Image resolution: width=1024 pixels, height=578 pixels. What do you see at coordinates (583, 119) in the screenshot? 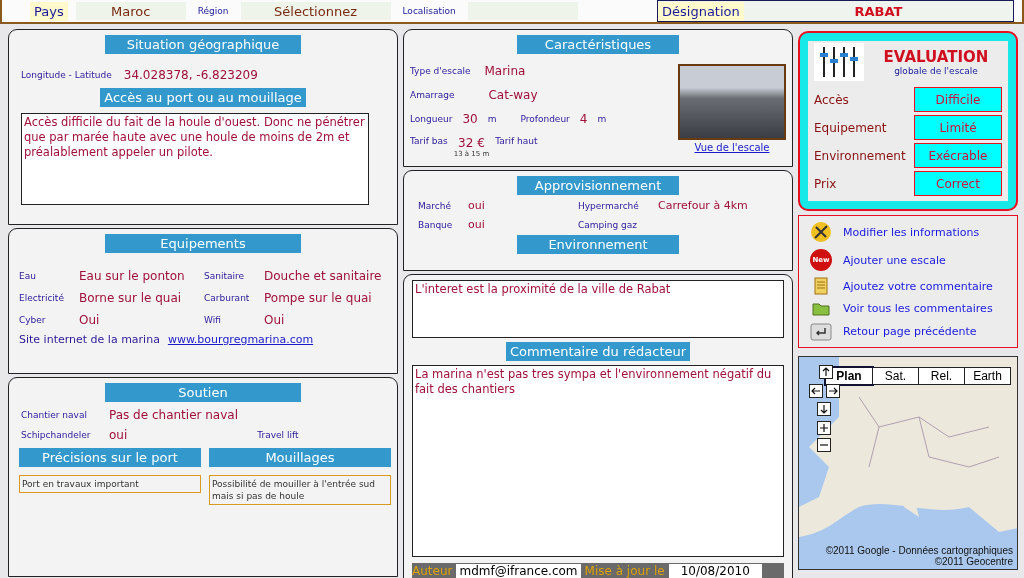
I see `field-value: 4` at bounding box center [583, 119].